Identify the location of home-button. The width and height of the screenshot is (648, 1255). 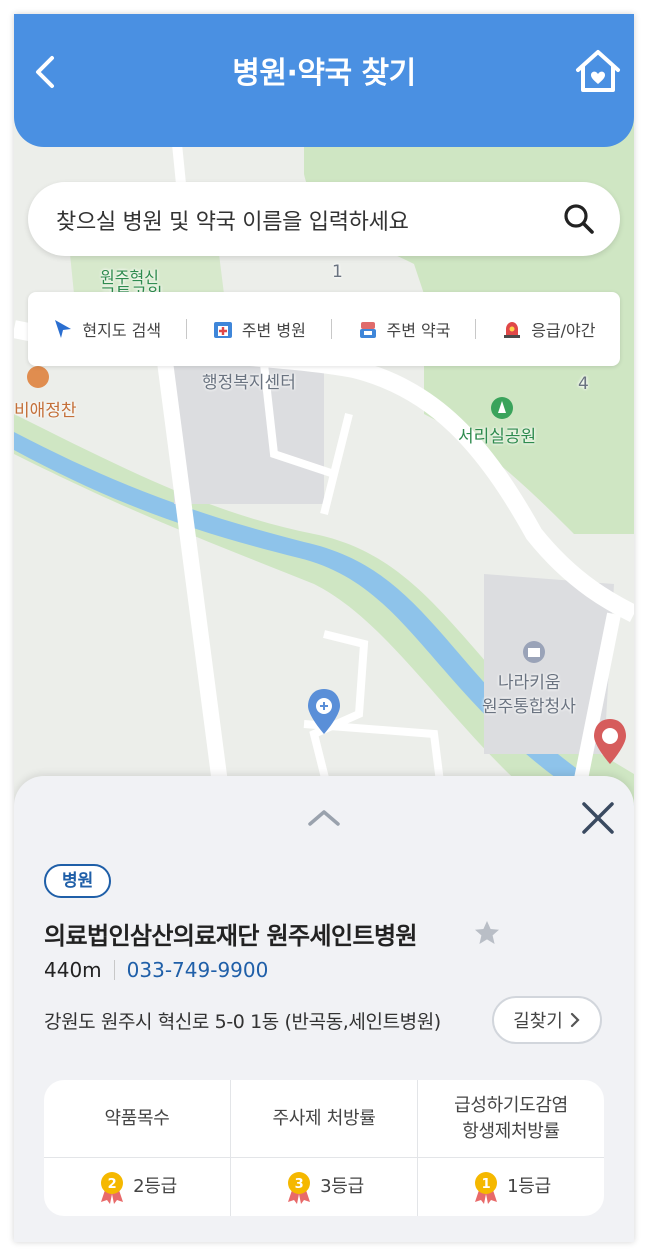
(598, 71).